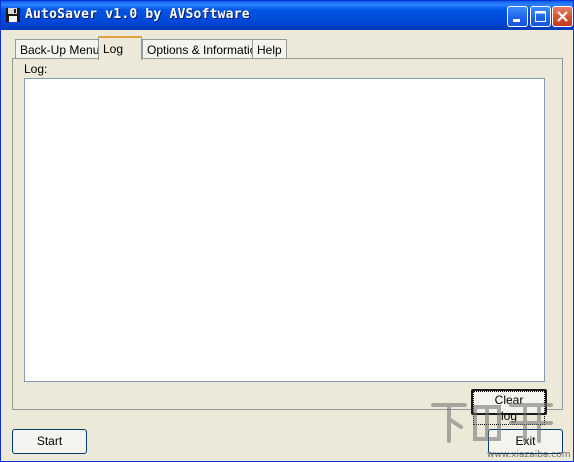  What do you see at coordinates (287, 15) in the screenshot?
I see `title-bar: AutoSaver v1.0 by AVSoftware` at bounding box center [287, 15].